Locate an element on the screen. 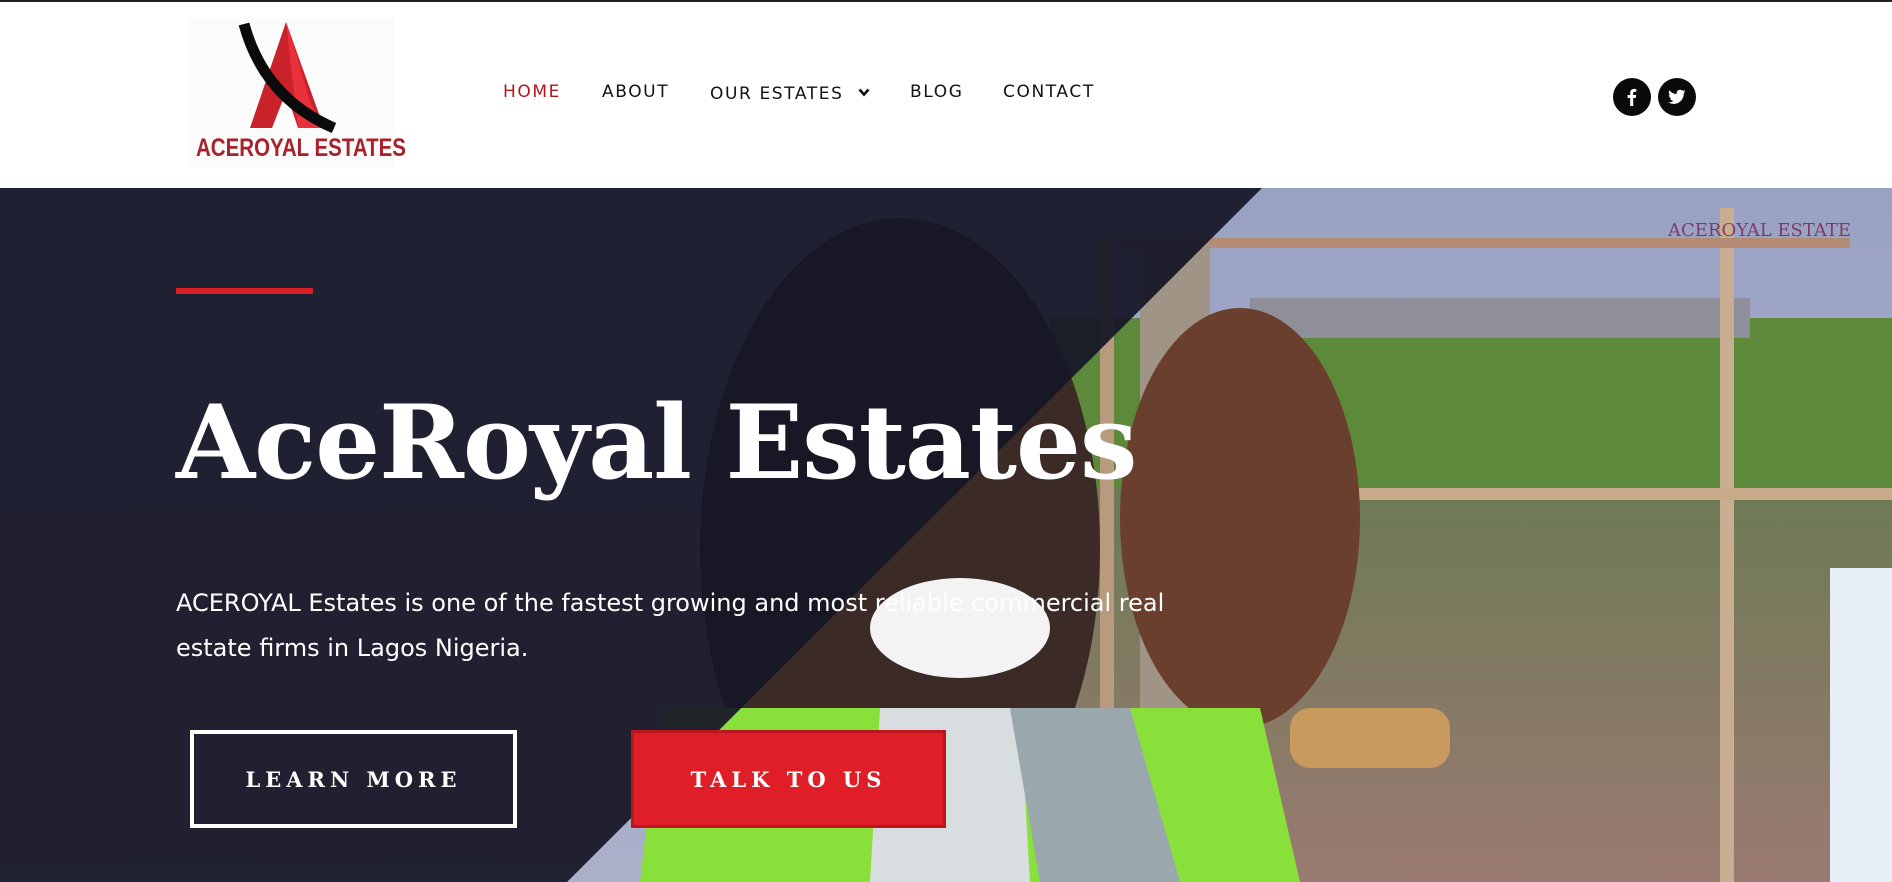  logo: ACEROYAL ESTATES is located at coordinates (297, 93).